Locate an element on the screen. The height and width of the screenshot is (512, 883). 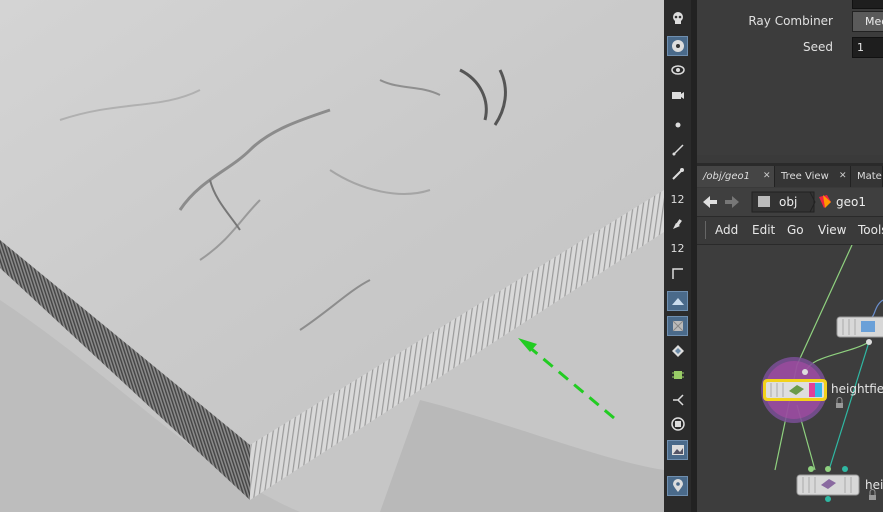
network-menu-bar: Add Edit Go View Tools is located at coordinates (790, 231).